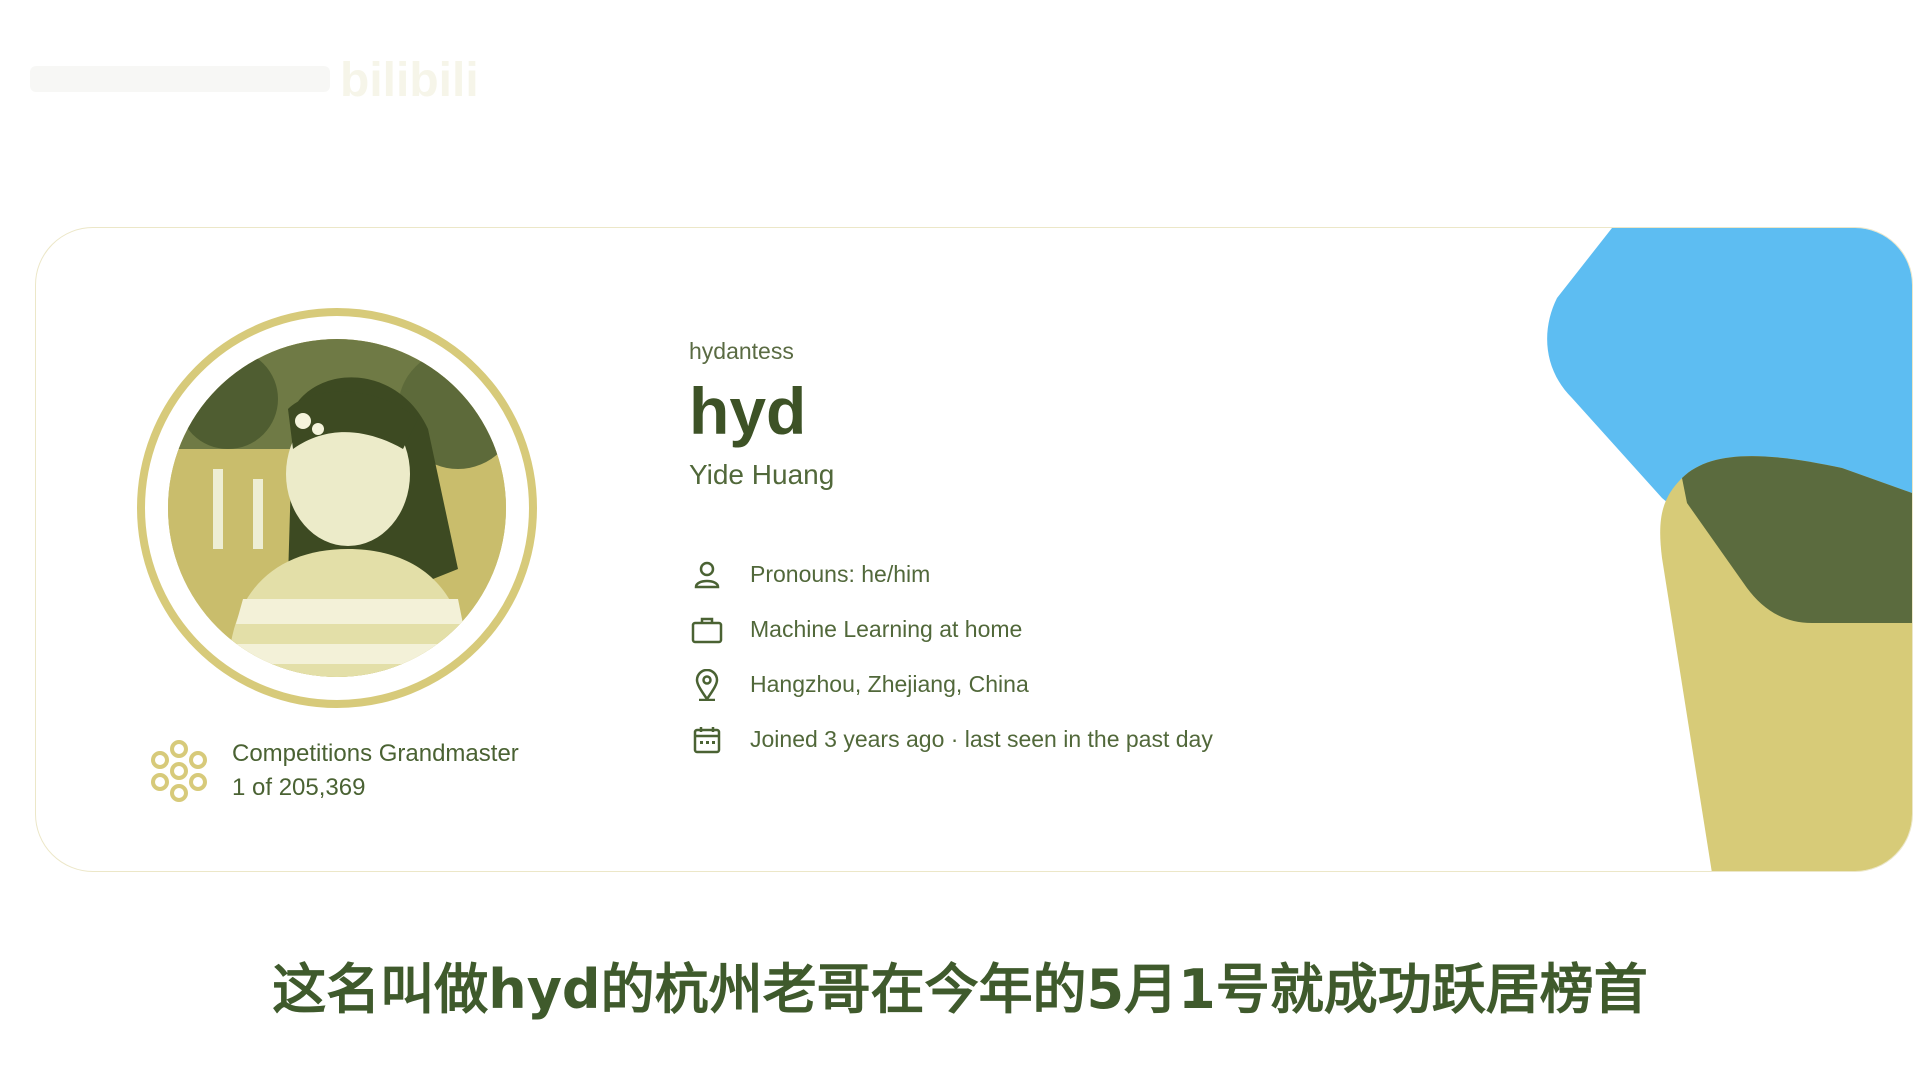 This screenshot has width=1920, height=1080. Describe the element at coordinates (960, 989) in the screenshot. I see `video-caption: 这名叫做hyd的杭州老哥在今年的5月1号就成功跃居榜首` at that location.